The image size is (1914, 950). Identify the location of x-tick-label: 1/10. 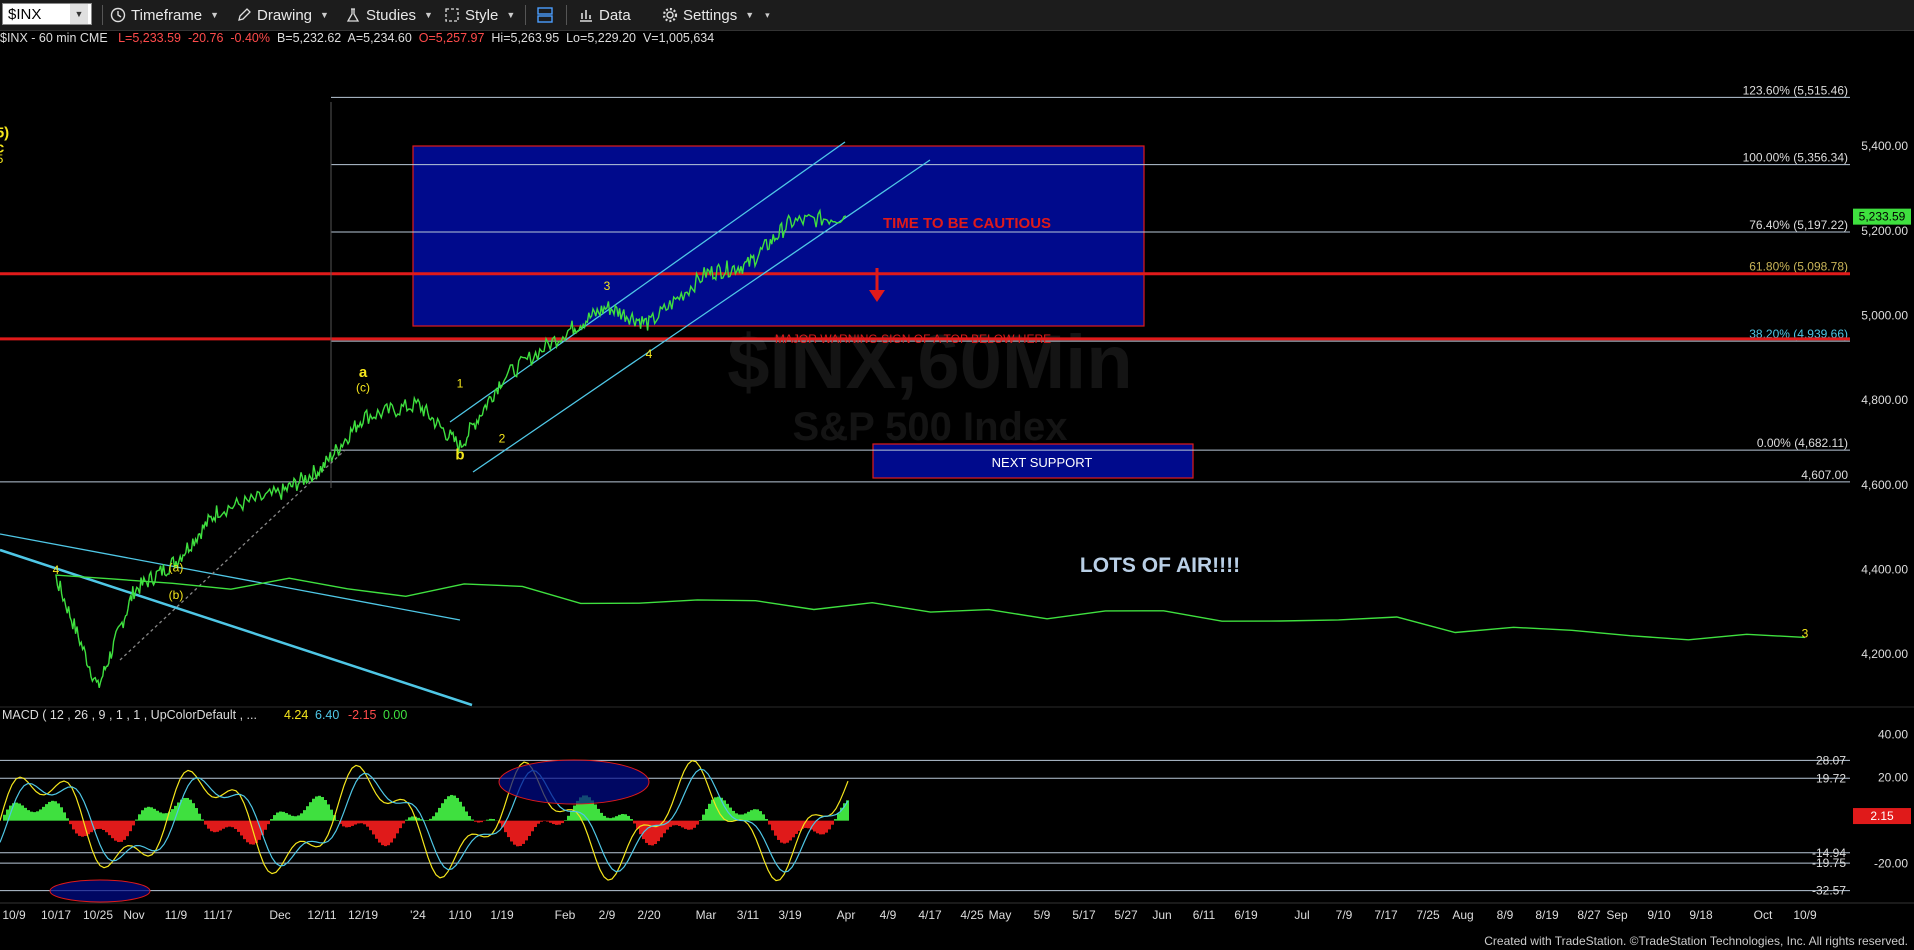
(460, 915).